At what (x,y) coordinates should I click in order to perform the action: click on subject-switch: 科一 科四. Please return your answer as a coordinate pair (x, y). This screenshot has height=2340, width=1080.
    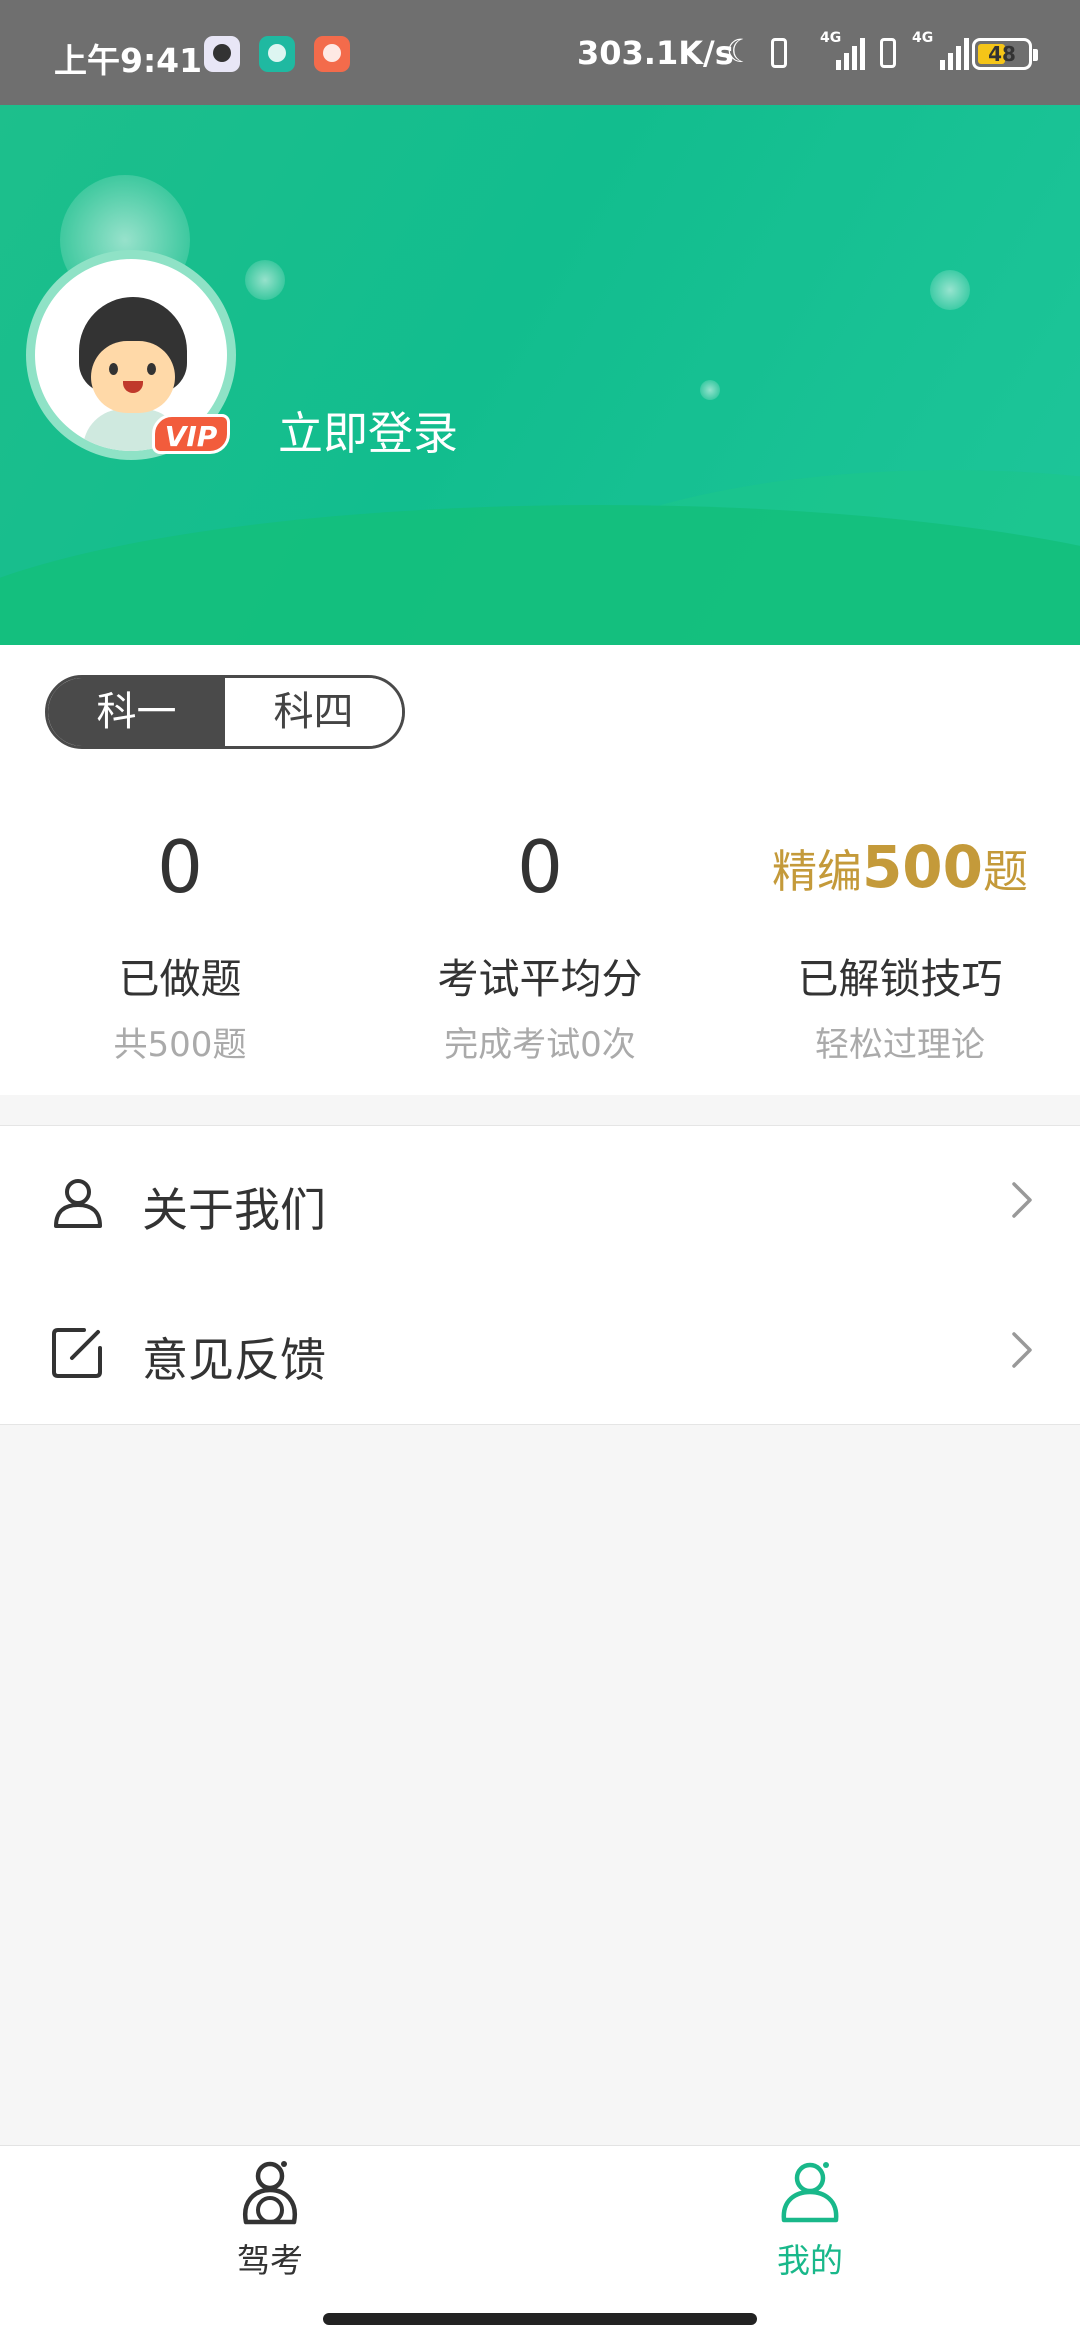
    Looking at the image, I should click on (225, 712).